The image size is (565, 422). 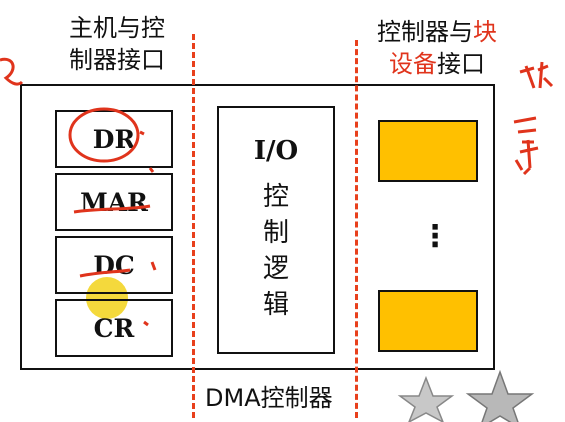 What do you see at coordinates (146, 323) in the screenshot?
I see `cr-tick-annotation` at bounding box center [146, 323].